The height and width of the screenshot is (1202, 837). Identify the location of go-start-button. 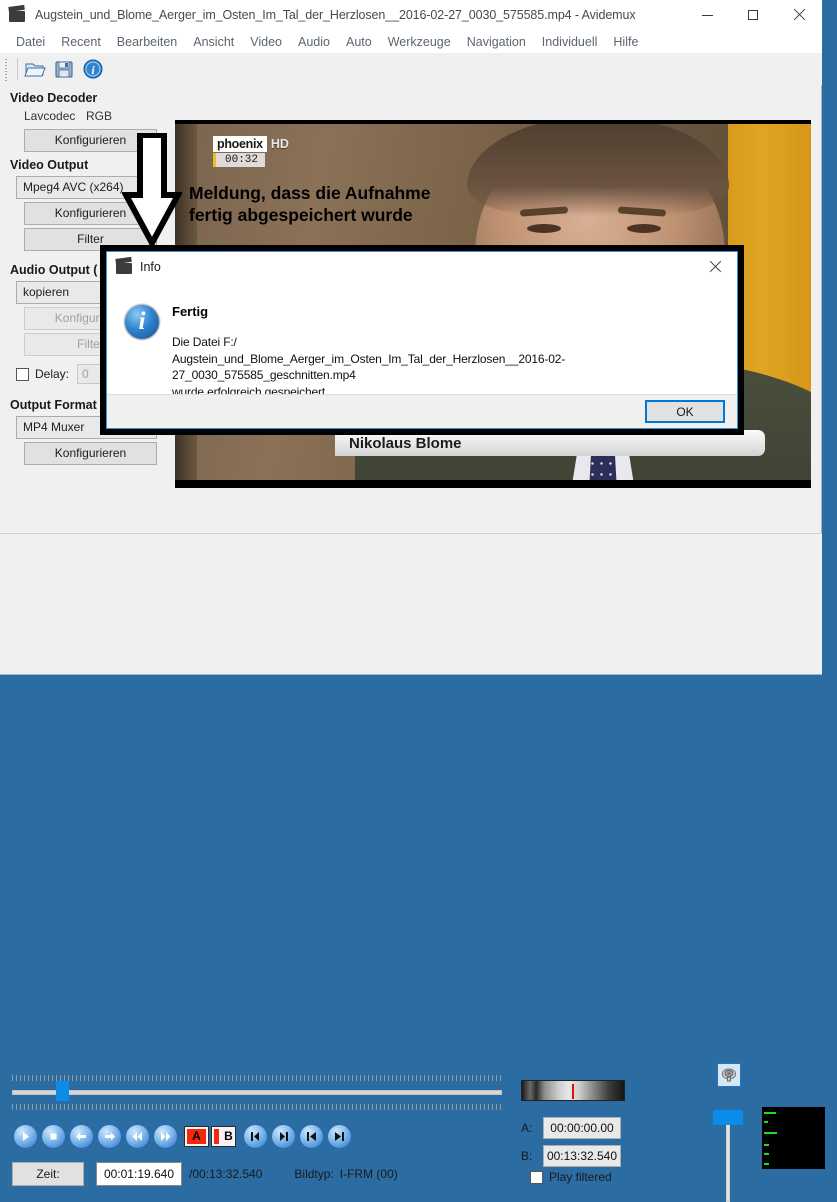
(311, 1136).